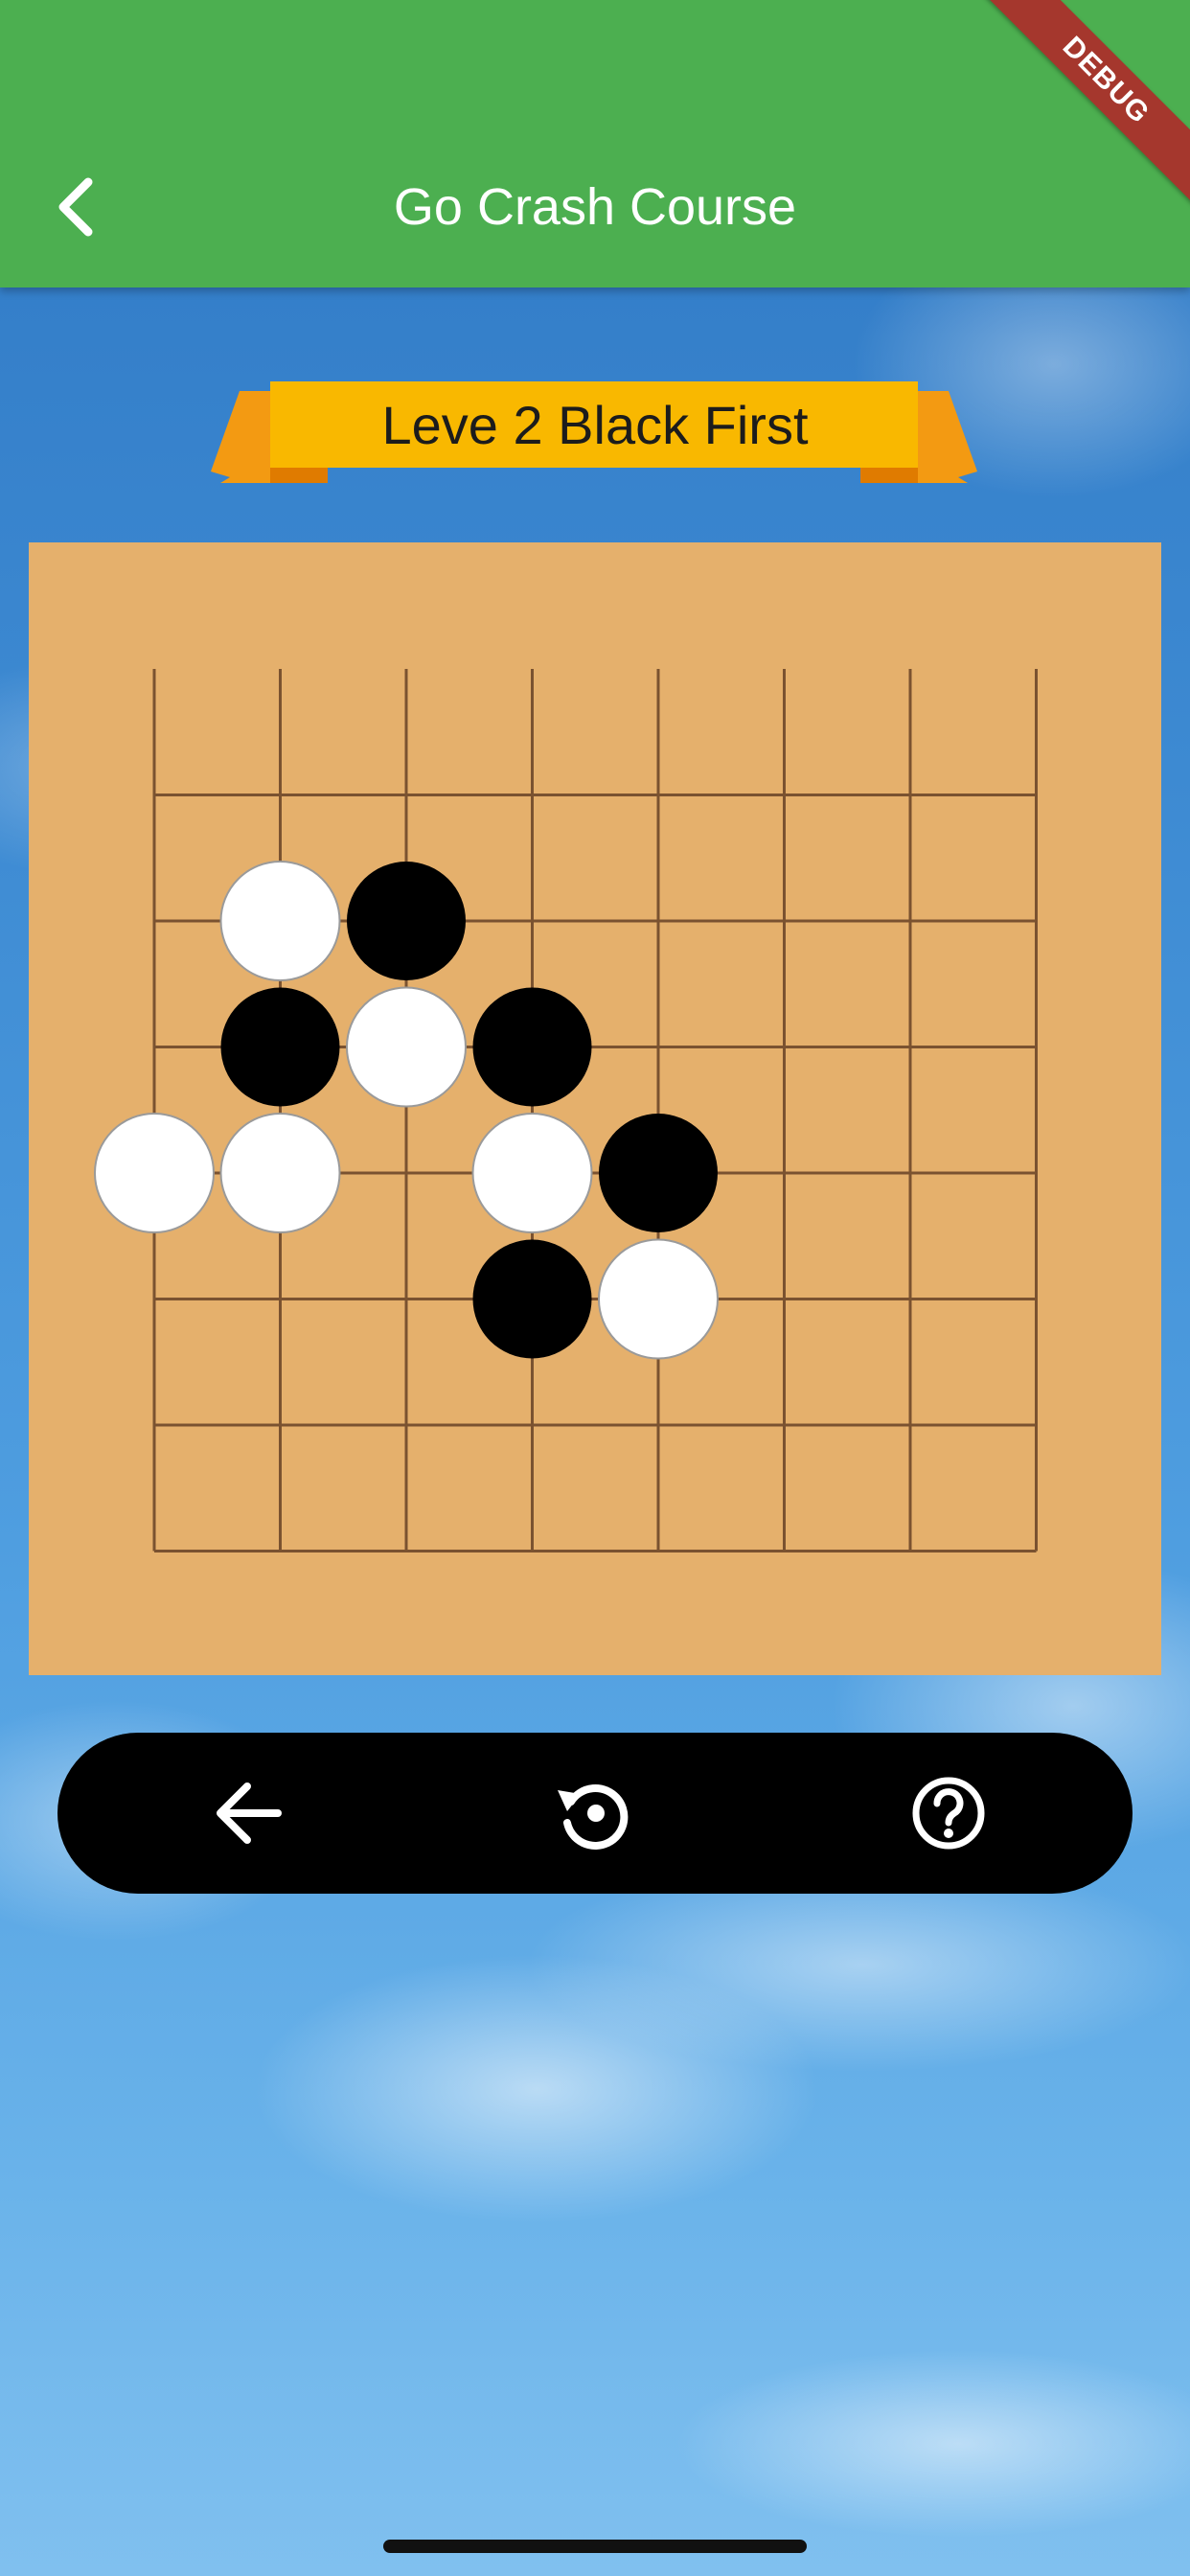 This screenshot has width=1190, height=2576. I want to click on app-bar: Go Crash Course DEBUG, so click(595, 144).